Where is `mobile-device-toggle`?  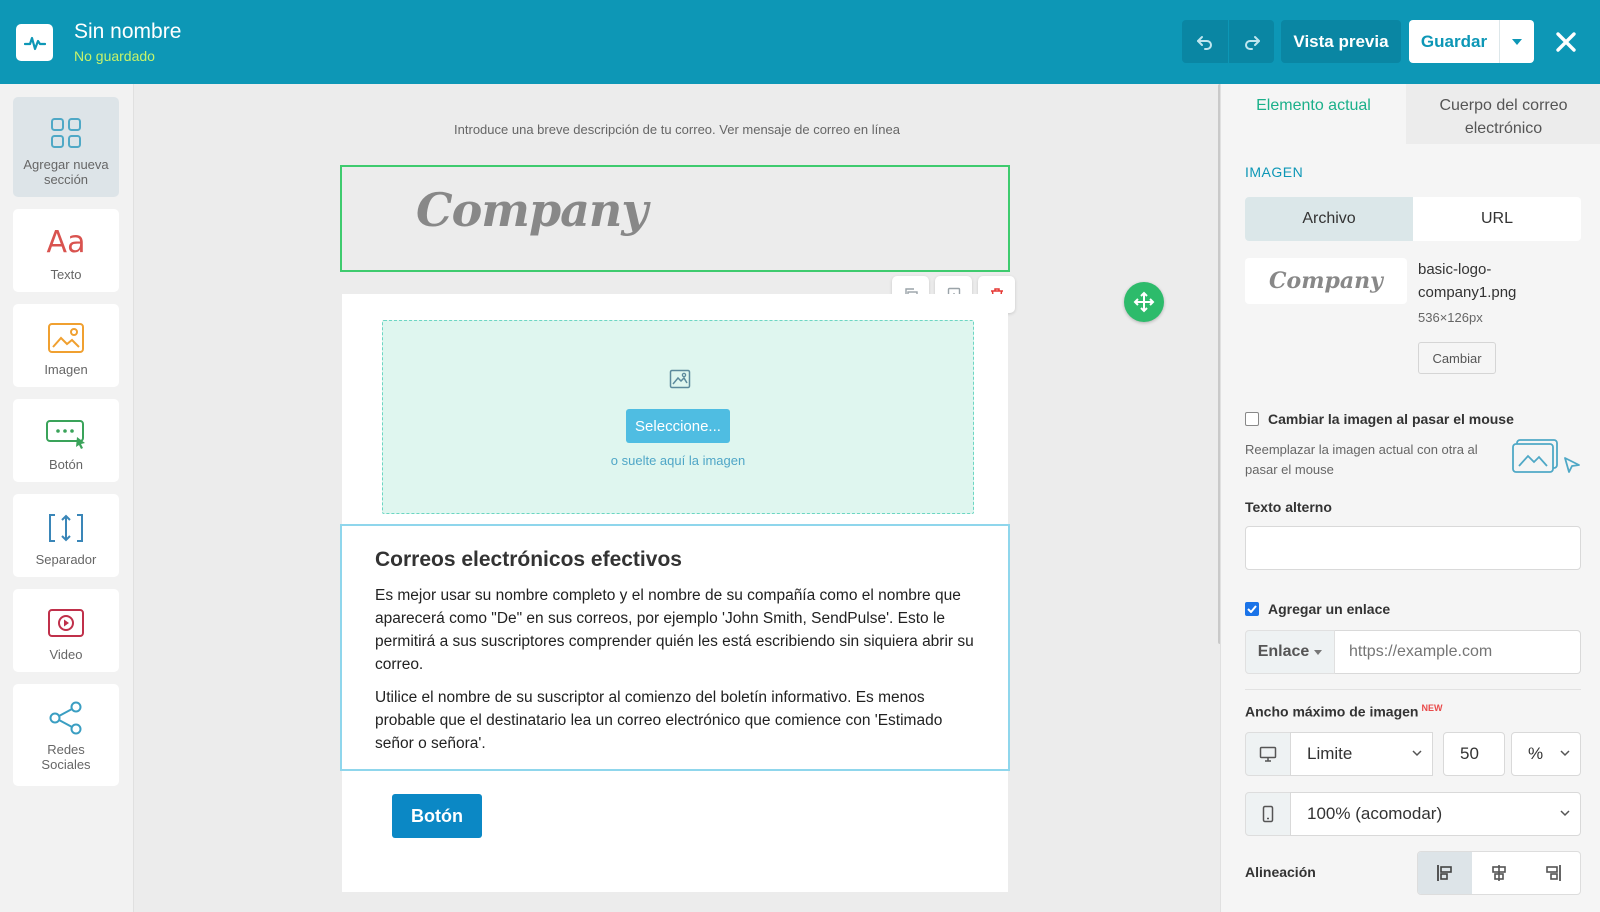
mobile-device-toggle is located at coordinates (1268, 814).